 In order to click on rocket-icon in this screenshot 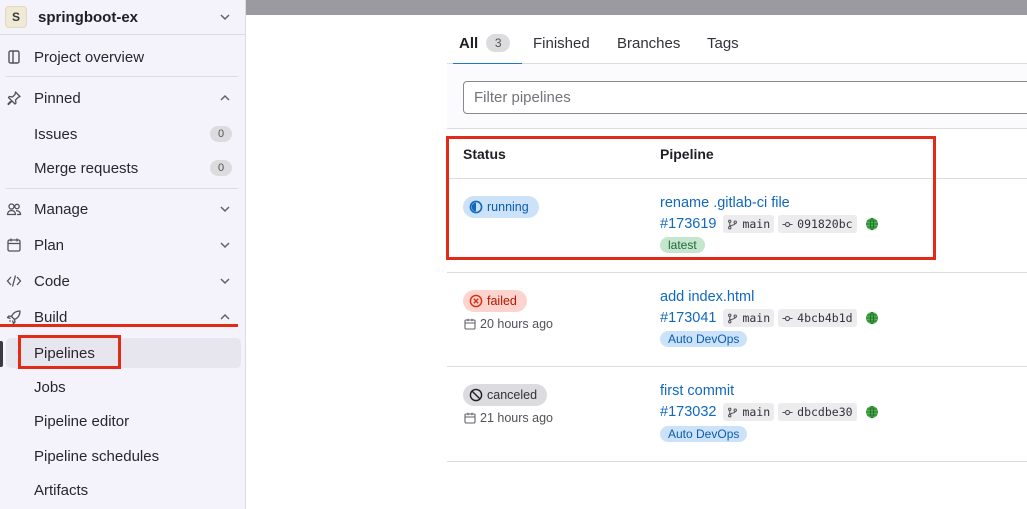, I will do `click(14, 317)`.